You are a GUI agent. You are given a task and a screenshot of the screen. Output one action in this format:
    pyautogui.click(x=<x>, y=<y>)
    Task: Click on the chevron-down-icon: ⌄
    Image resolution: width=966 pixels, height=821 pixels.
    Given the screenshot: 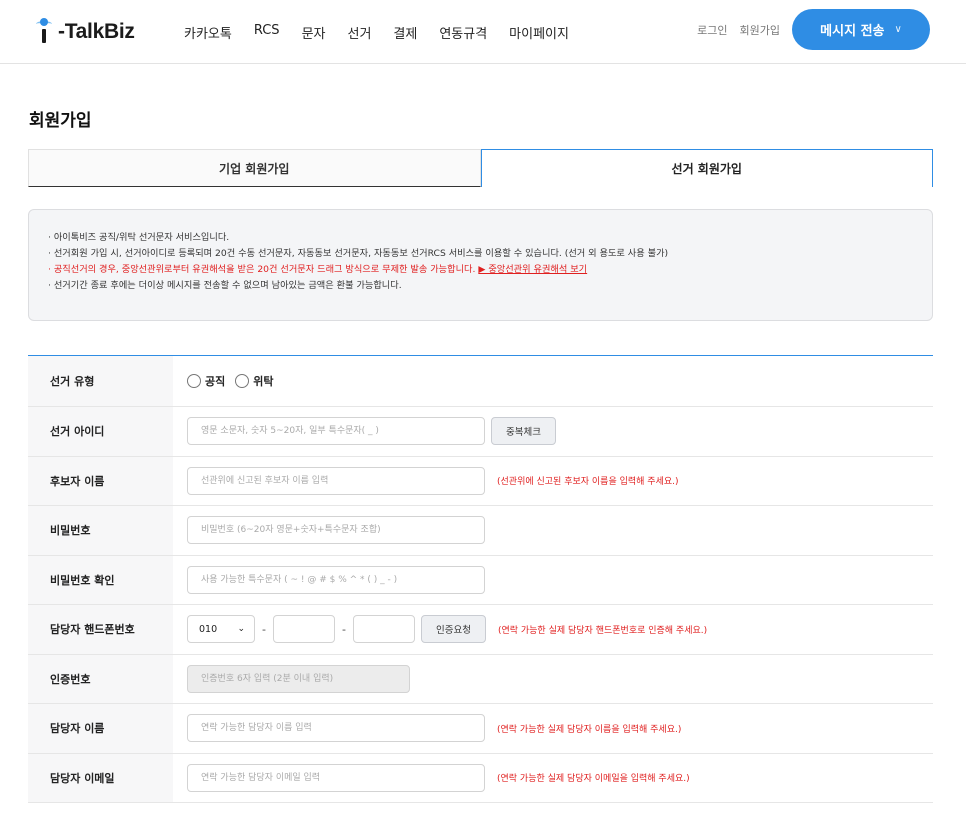 What is the action you would take?
    pyautogui.click(x=241, y=629)
    